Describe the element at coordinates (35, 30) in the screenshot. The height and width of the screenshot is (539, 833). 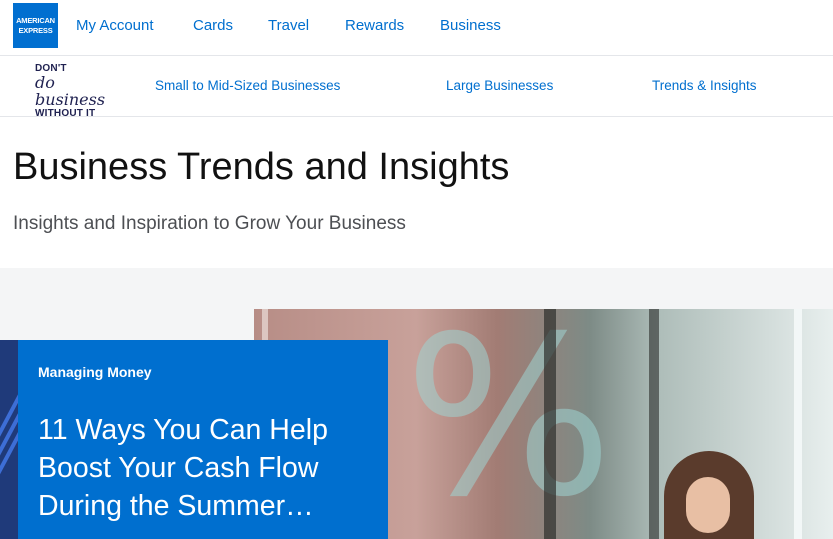
I see `logo-line-2: EXPRESS` at that location.